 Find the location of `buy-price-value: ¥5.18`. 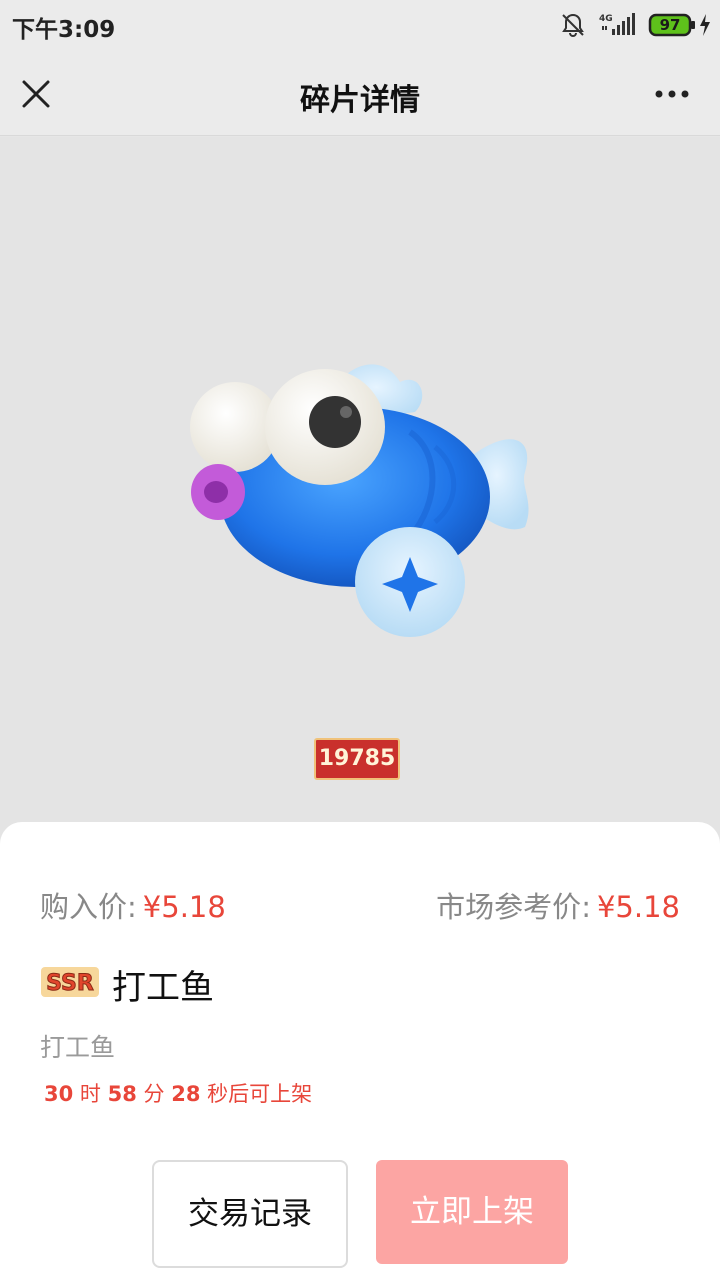

buy-price-value: ¥5.18 is located at coordinates (184, 907).